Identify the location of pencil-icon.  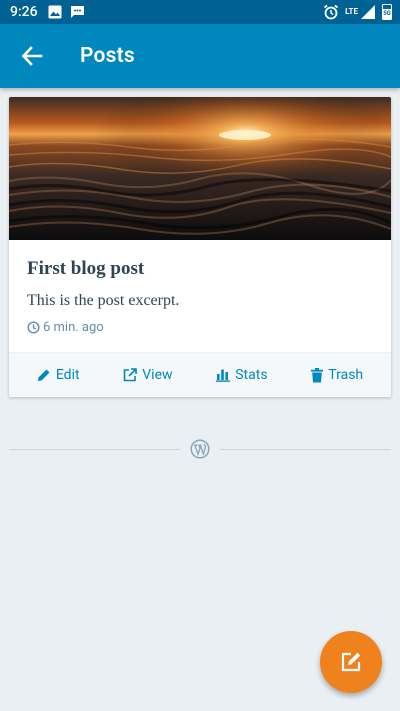
(43, 375).